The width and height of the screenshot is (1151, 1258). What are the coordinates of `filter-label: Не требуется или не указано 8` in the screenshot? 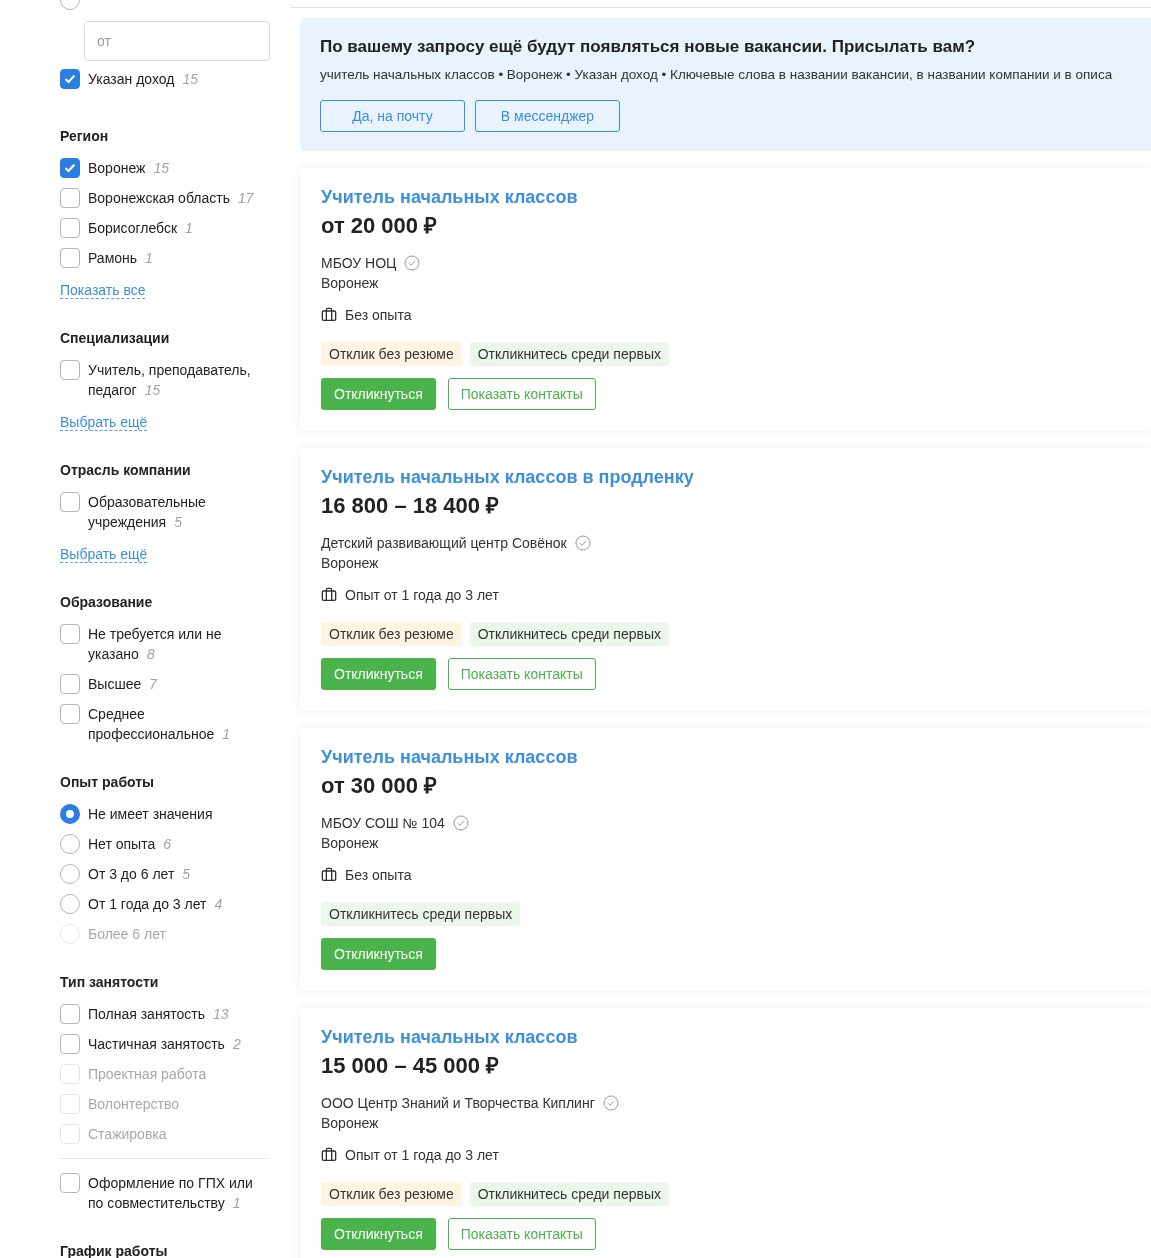 It's located at (179, 644).